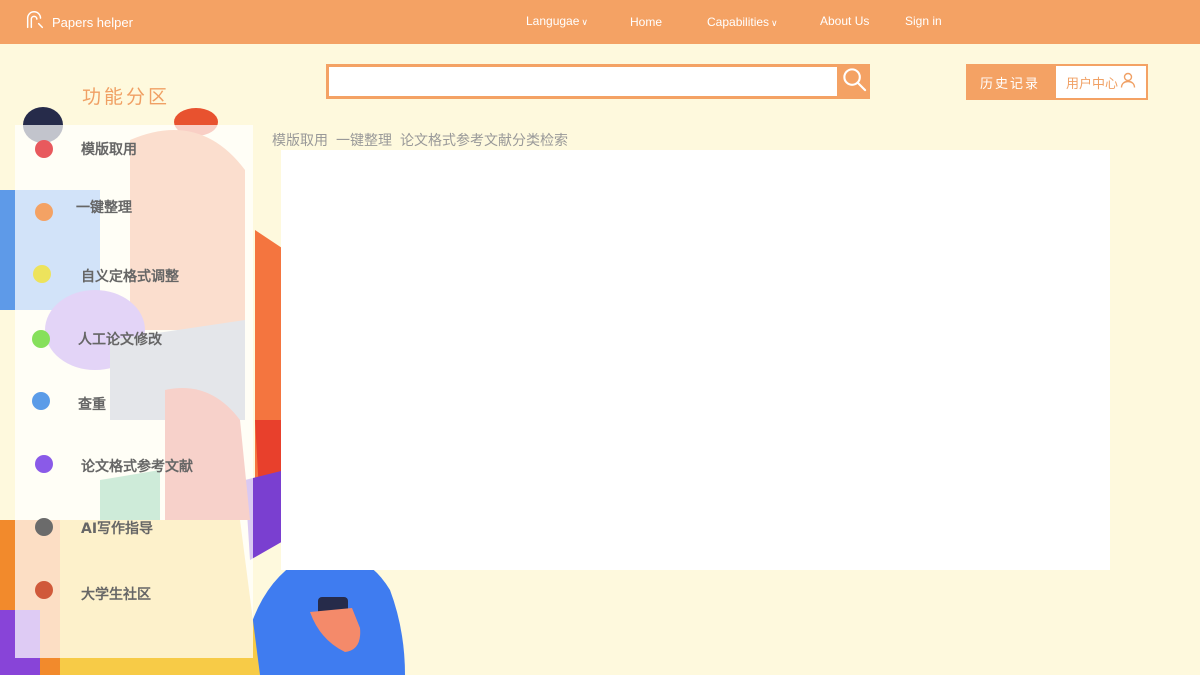 The width and height of the screenshot is (1200, 675). What do you see at coordinates (109, 150) in the screenshot?
I see `sidebar-item-label: 模版取用` at bounding box center [109, 150].